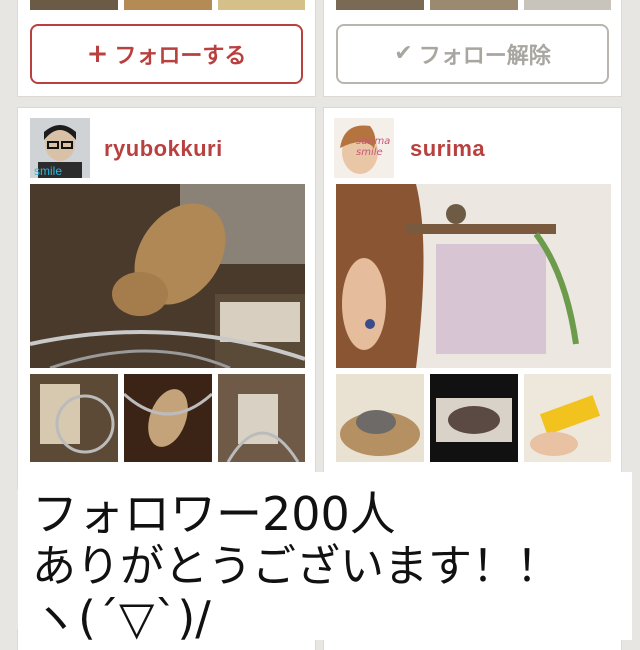  I want to click on username-ryubokkuri: ryubokkuri, so click(163, 149).